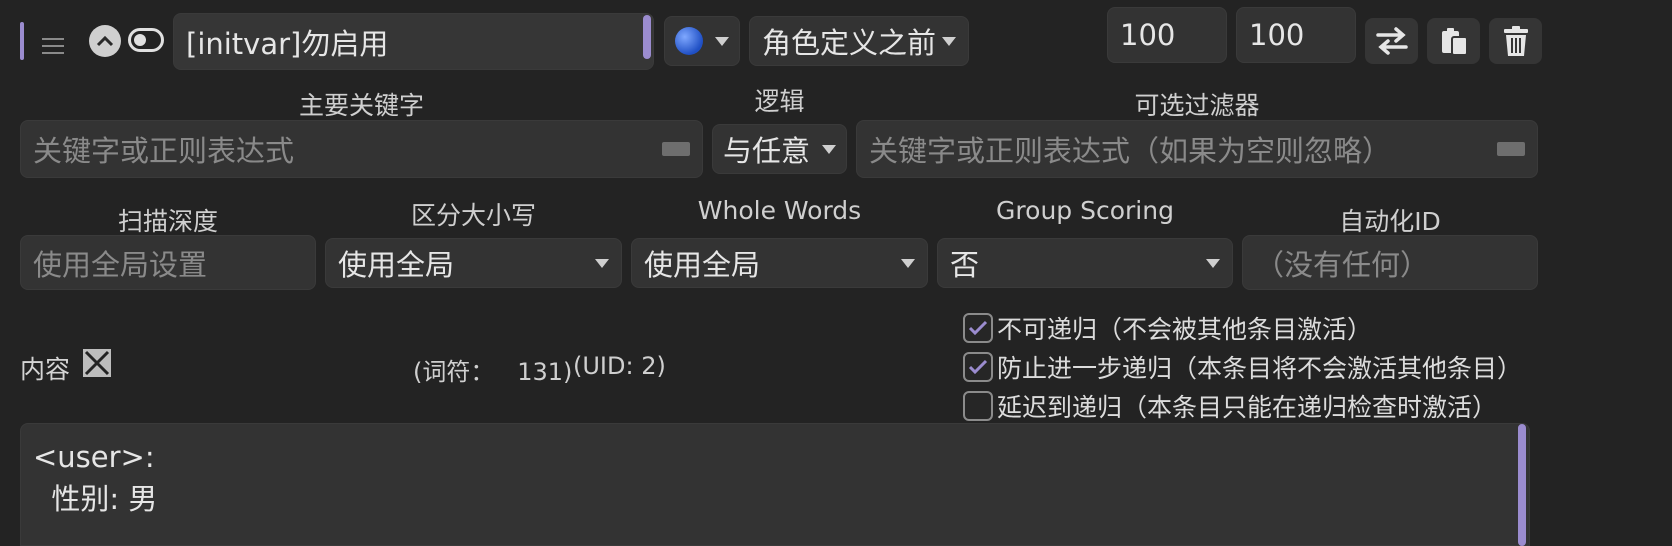 The width and height of the screenshot is (1672, 546). I want to click on case-sensitive-label: 区分大小写, so click(473, 215).